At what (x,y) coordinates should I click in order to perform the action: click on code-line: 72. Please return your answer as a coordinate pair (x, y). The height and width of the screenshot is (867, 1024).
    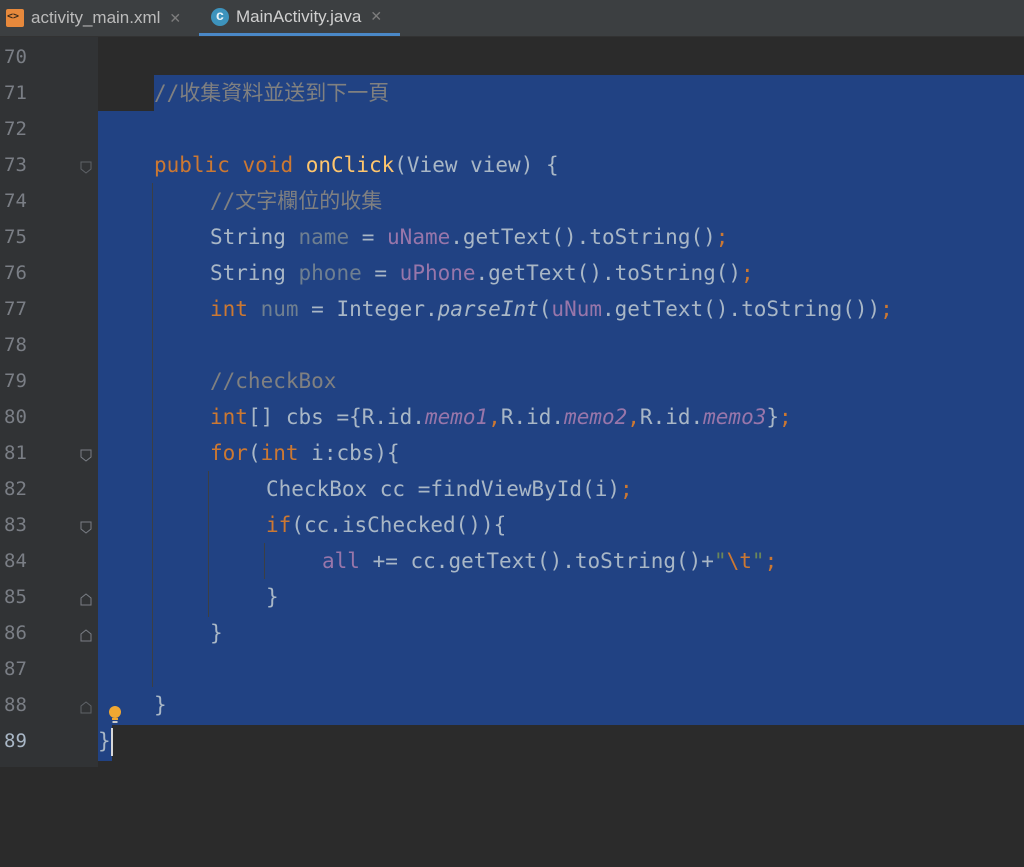
    Looking at the image, I should click on (512, 129).